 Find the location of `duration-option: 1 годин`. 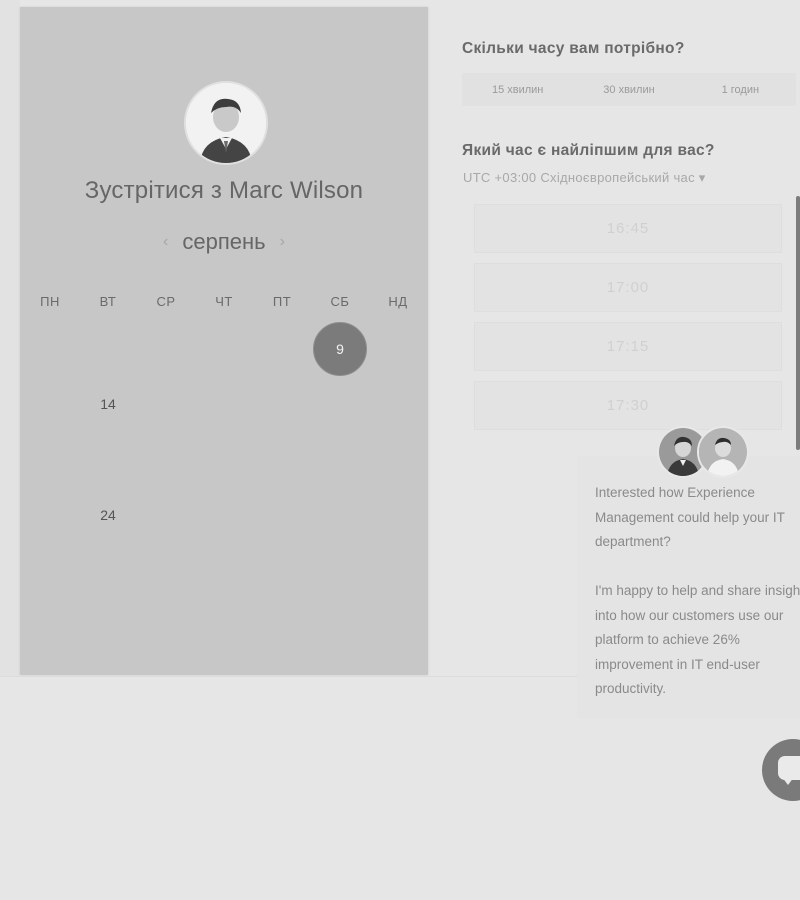

duration-option: 1 годин is located at coordinates (740, 89).